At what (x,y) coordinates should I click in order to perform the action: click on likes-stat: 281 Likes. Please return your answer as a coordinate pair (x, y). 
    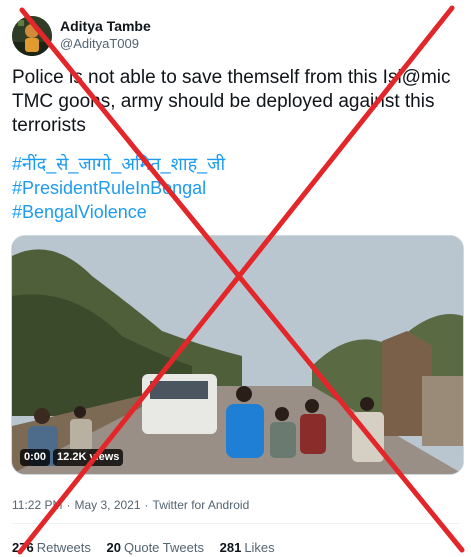
    Looking at the image, I should click on (247, 547).